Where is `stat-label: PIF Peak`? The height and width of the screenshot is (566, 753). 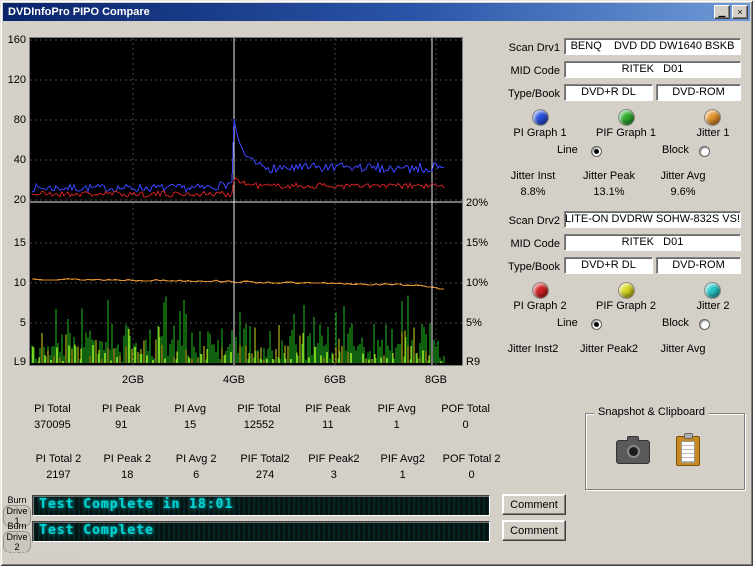 stat-label: PIF Peak is located at coordinates (328, 409).